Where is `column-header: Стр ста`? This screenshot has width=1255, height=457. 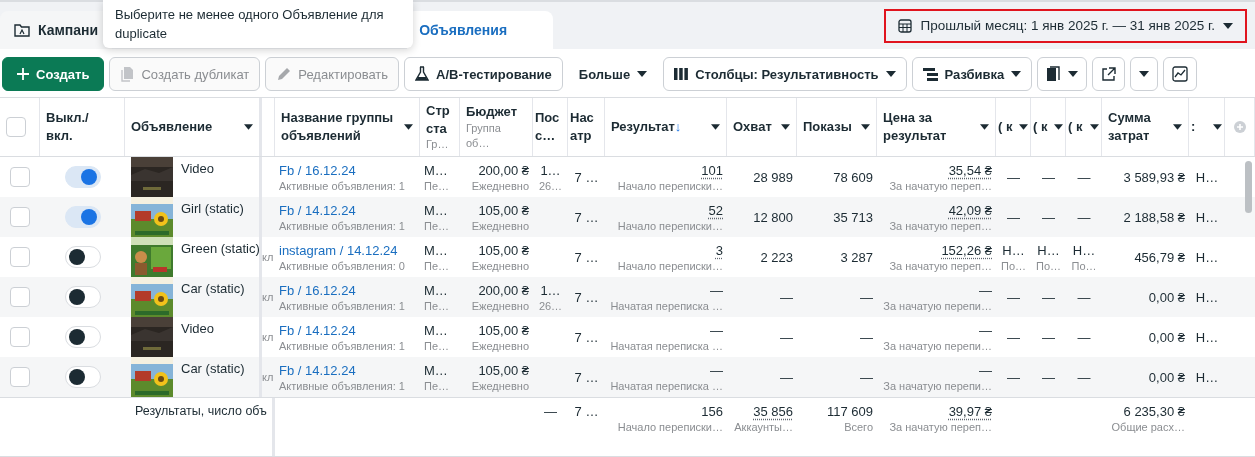
column-header: Стр ста is located at coordinates (439, 120).